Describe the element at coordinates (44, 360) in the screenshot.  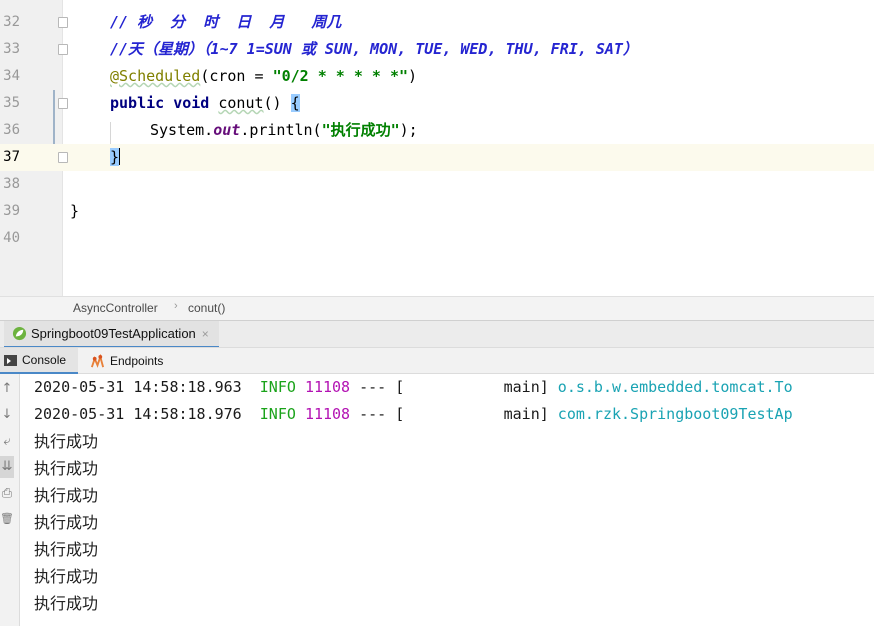
I see `tab-console-label: Console` at that location.